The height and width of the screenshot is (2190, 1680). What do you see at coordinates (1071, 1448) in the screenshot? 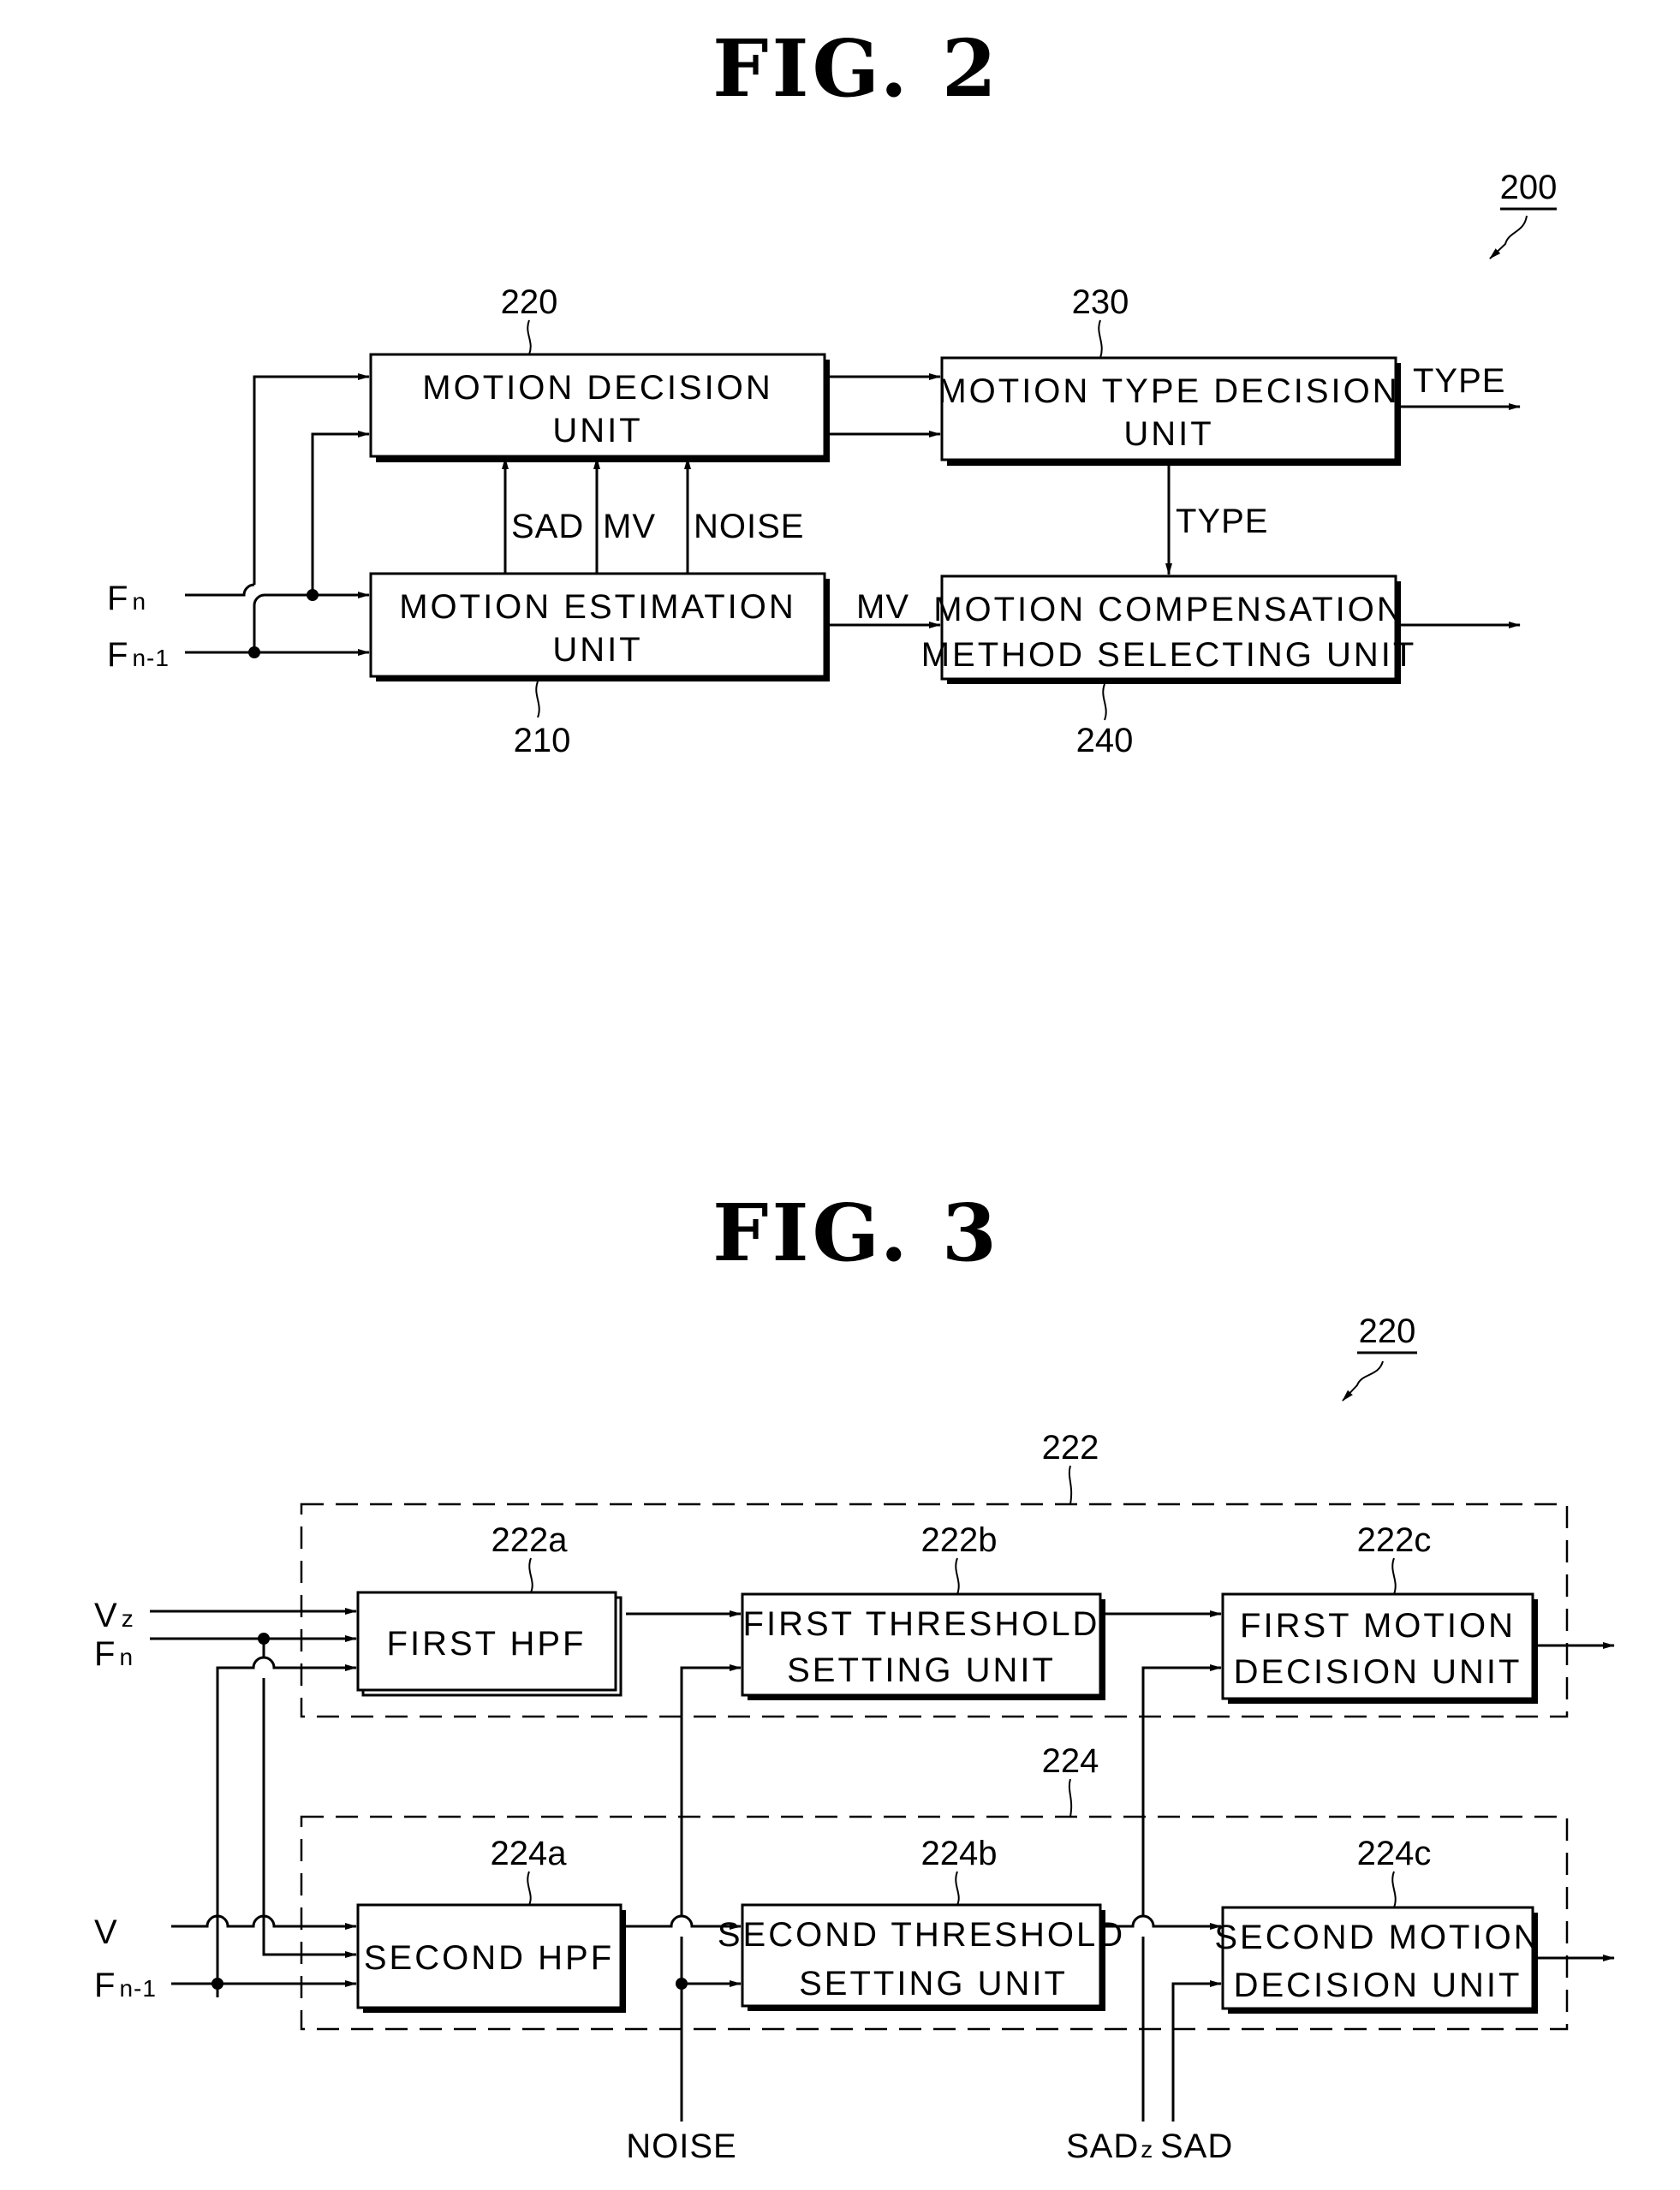
I see `ref-222: 222` at bounding box center [1071, 1448].